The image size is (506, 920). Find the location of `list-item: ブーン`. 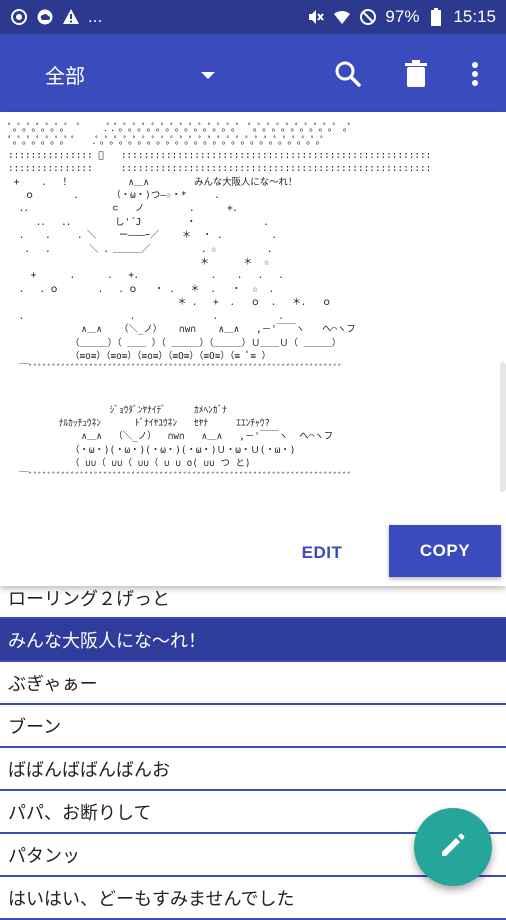

list-item: ブーン is located at coordinates (253, 726).